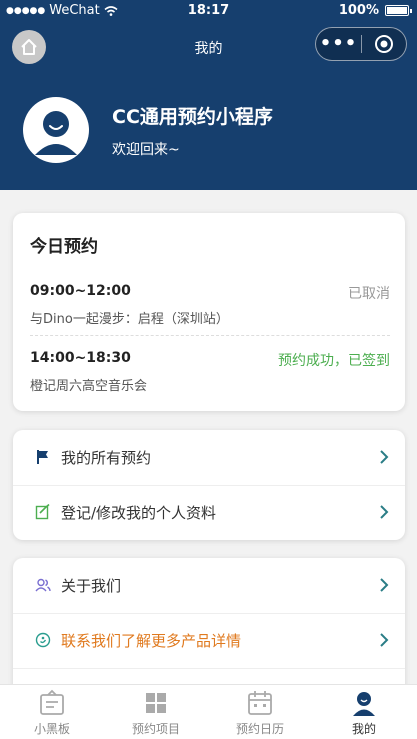  I want to click on target-close-icon, so click(383, 44).